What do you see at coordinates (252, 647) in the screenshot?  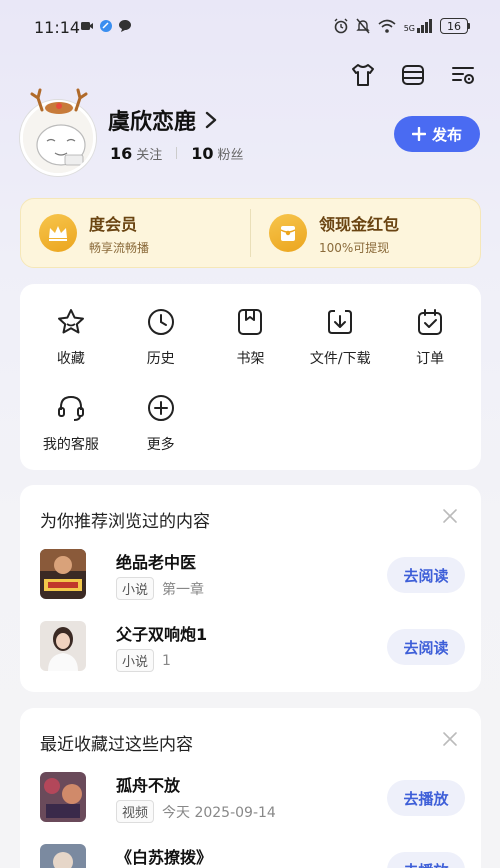 I see `list-item: 父子双响炮1 小说 1 去阅读` at bounding box center [252, 647].